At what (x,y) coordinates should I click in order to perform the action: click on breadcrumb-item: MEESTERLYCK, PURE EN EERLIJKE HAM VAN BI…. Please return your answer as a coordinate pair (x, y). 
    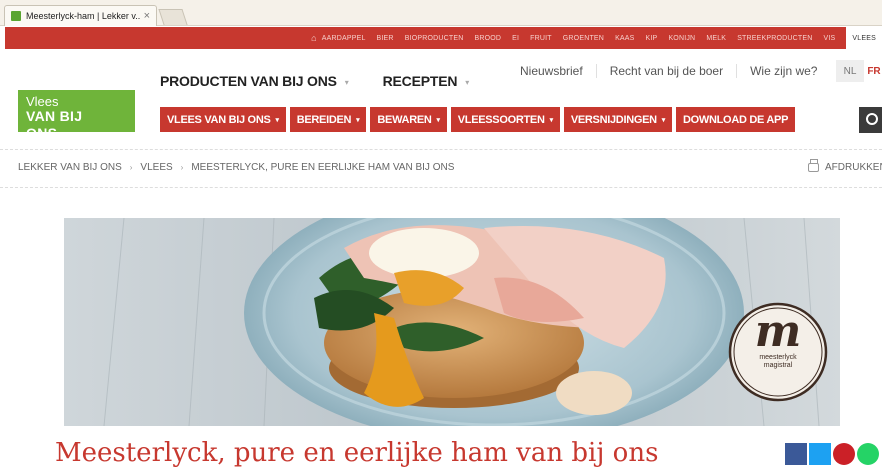
    Looking at the image, I should click on (323, 167).